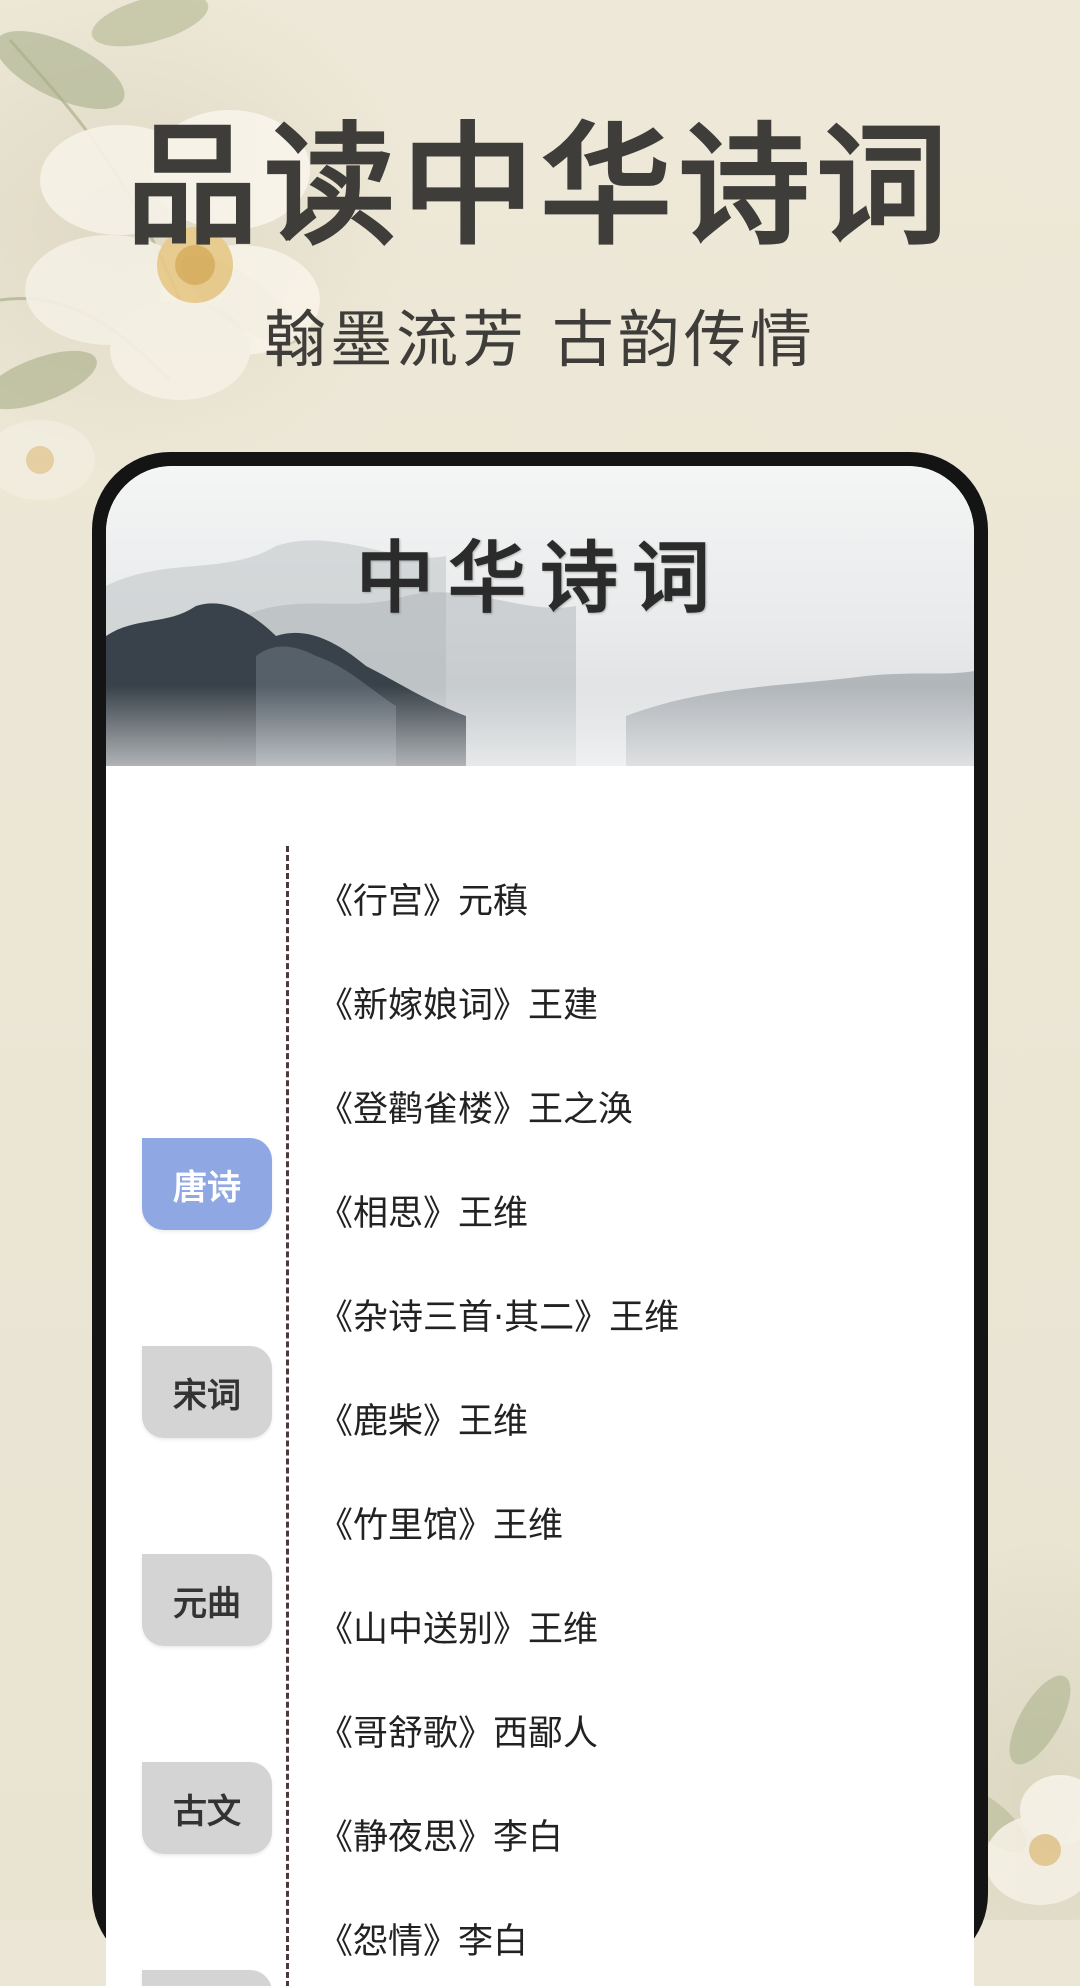  Describe the element at coordinates (638, 1730) in the screenshot. I see `poem-list-item: 《哥舒歌》西鄙人` at that location.